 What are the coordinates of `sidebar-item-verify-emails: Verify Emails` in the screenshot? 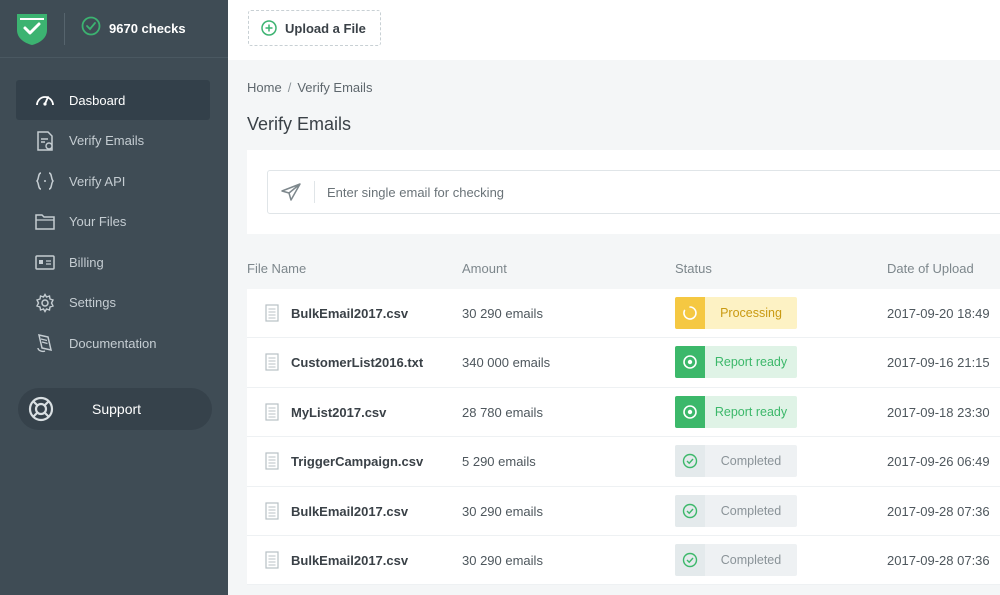 It's located at (113, 141).